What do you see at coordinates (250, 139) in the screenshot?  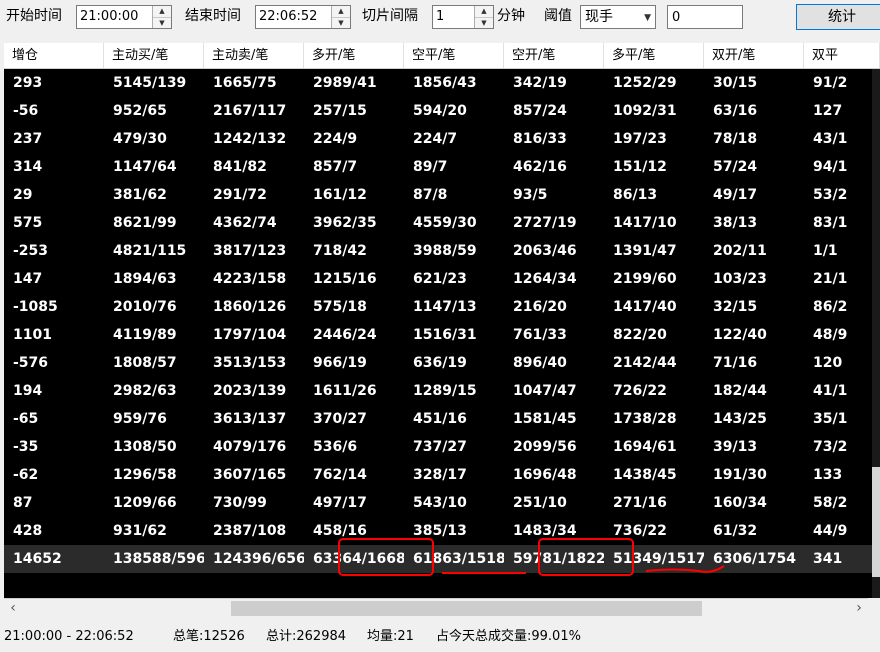 I see `table-cell: 1242/132` at bounding box center [250, 139].